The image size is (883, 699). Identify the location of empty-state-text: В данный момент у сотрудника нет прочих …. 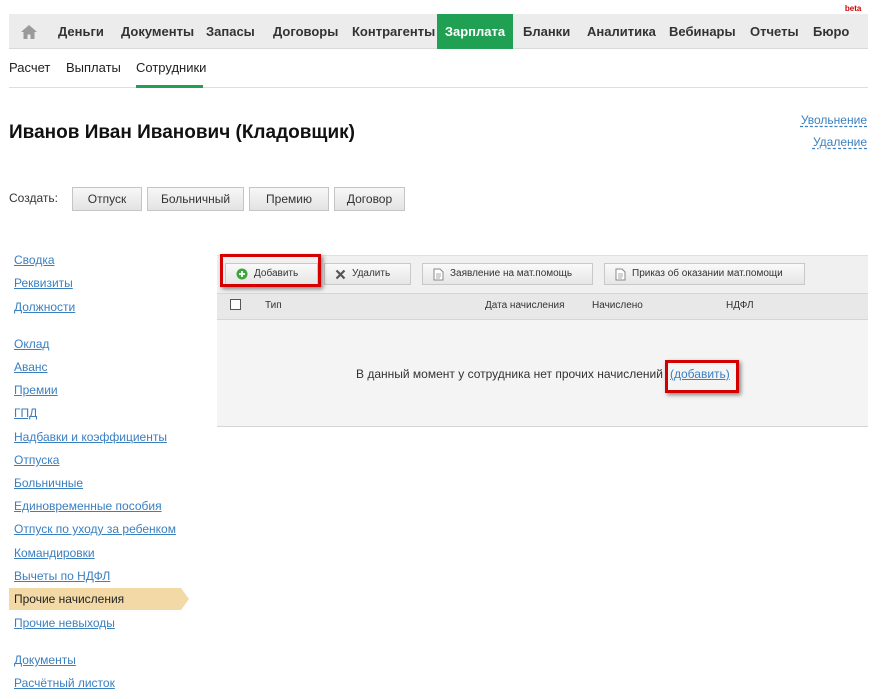
(509, 374).